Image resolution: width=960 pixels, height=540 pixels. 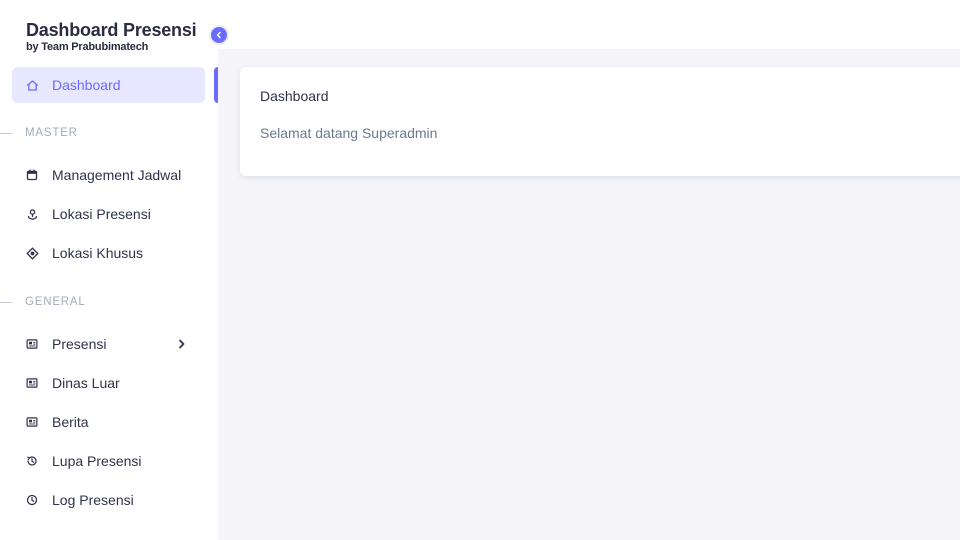 What do you see at coordinates (294, 96) in the screenshot?
I see `card-title: Dashboard` at bounding box center [294, 96].